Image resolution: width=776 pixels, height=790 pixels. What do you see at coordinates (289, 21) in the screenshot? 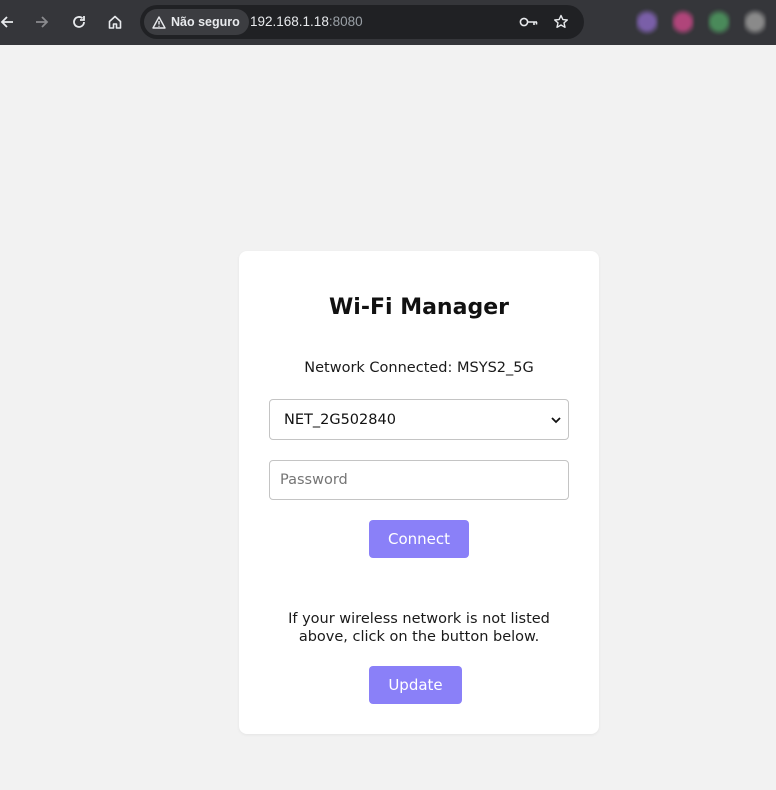
I see `url-host: 192.168.1.18` at bounding box center [289, 21].